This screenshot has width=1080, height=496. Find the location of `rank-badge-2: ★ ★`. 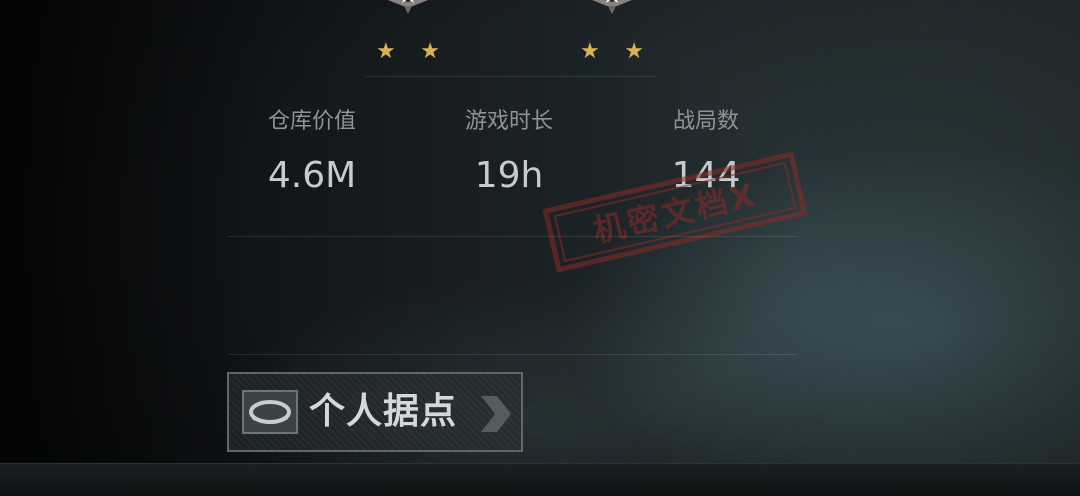

rank-badge-2: ★ ★ is located at coordinates (612, 35).